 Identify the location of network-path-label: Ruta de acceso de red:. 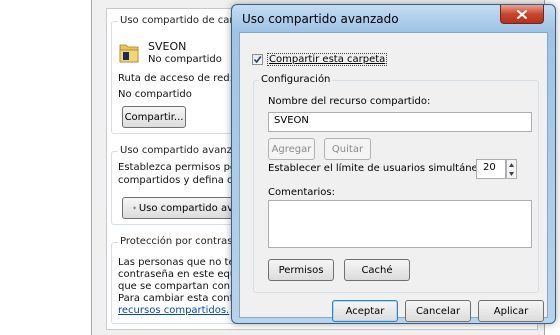
(175, 78).